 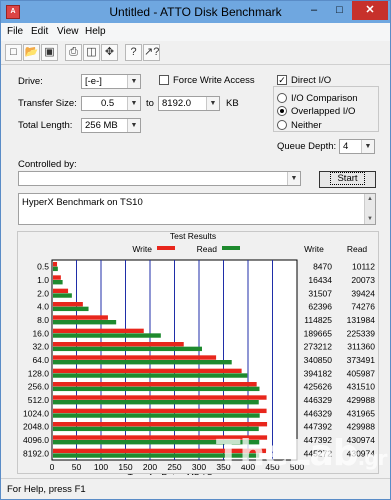 What do you see at coordinates (101, 125) in the screenshot?
I see `total-length-value: 256 MB` at bounding box center [101, 125].